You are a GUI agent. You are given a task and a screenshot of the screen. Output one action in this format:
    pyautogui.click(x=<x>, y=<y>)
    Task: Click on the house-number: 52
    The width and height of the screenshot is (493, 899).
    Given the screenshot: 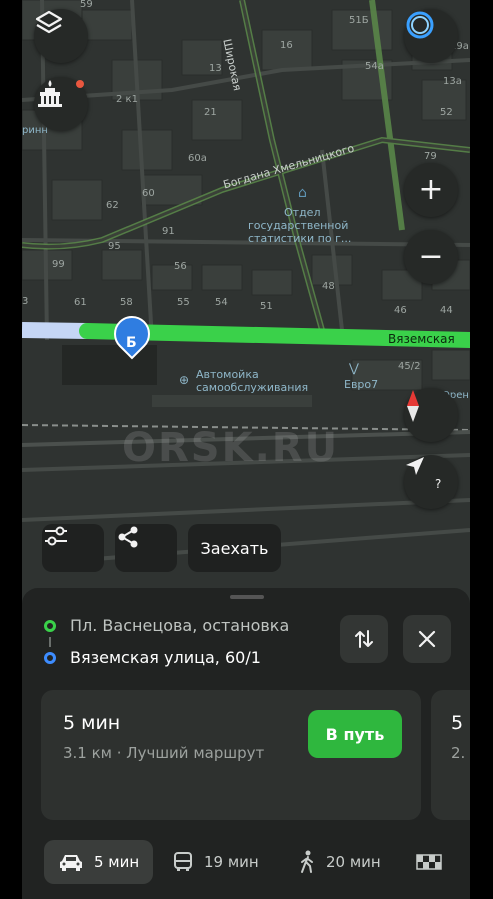 What is the action you would take?
    pyautogui.click(x=446, y=112)
    